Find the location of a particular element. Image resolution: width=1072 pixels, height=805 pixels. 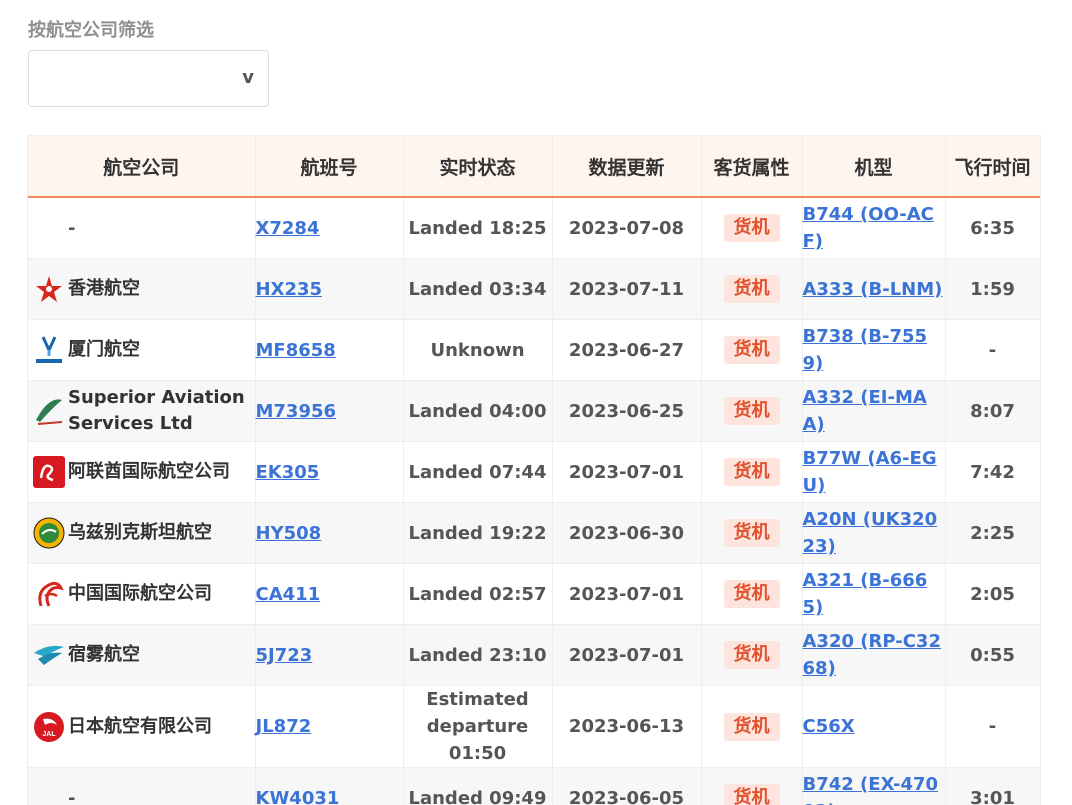

airline-name: 日本航空有限公司 is located at coordinates (140, 726).